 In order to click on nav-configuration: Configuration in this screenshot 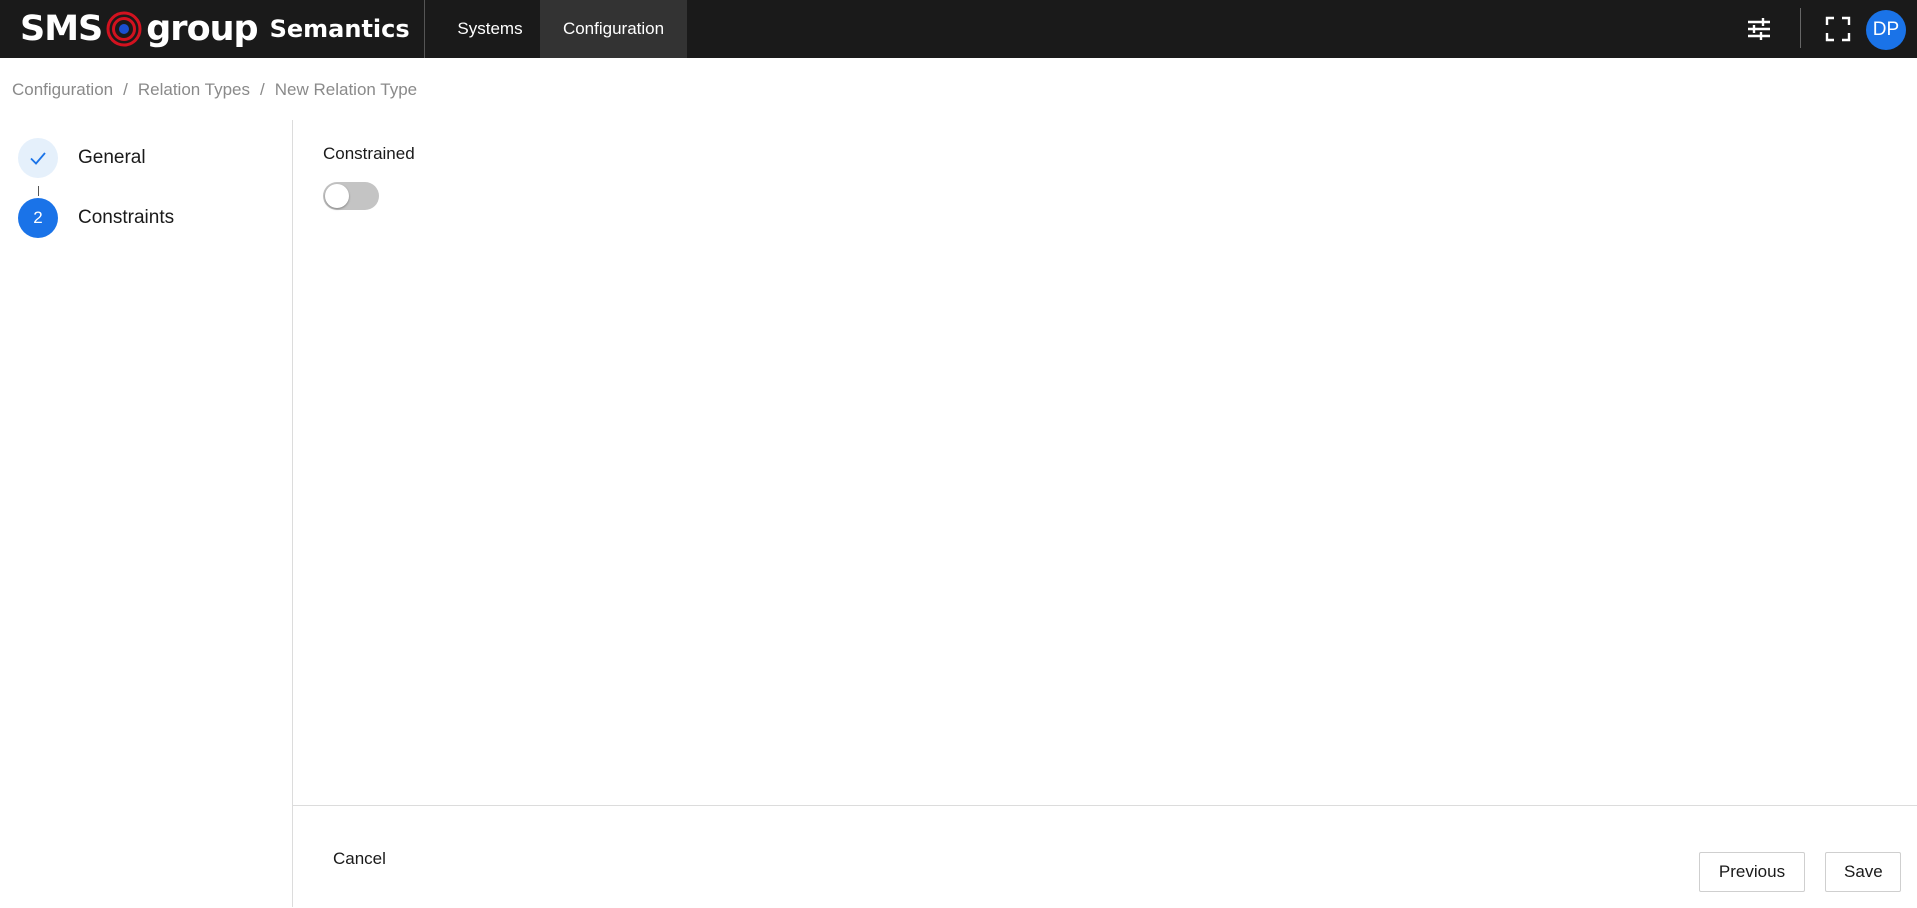, I will do `click(613, 29)`.